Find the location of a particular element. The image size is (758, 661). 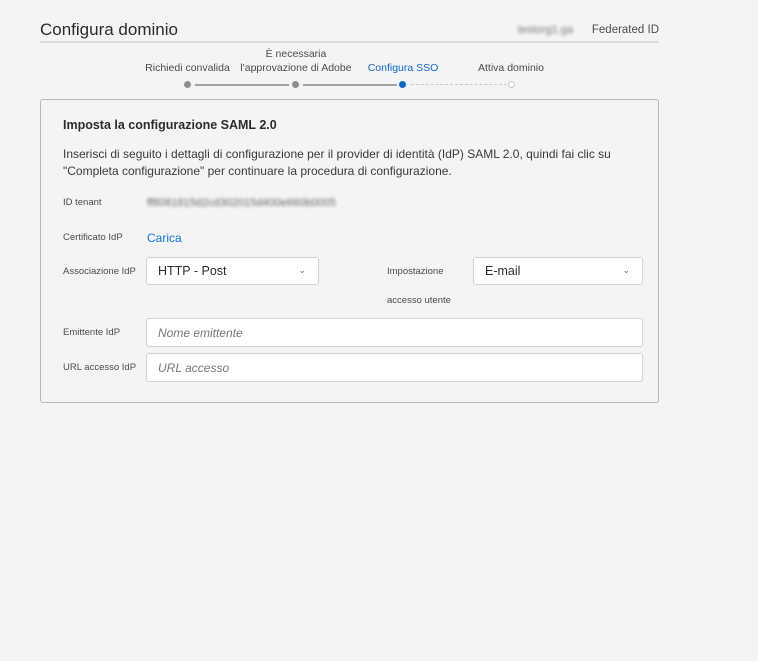

org-name: testorg1.ga is located at coordinates (545, 30).